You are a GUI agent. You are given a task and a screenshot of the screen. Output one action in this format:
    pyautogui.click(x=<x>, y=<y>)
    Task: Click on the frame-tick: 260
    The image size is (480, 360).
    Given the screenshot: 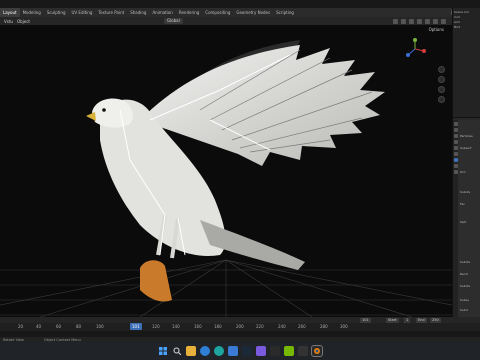 What is the action you would take?
    pyautogui.click(x=302, y=326)
    